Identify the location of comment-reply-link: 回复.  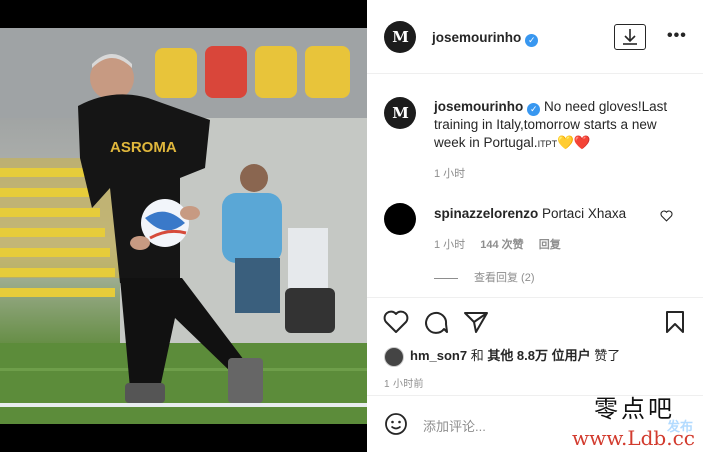
(550, 245).